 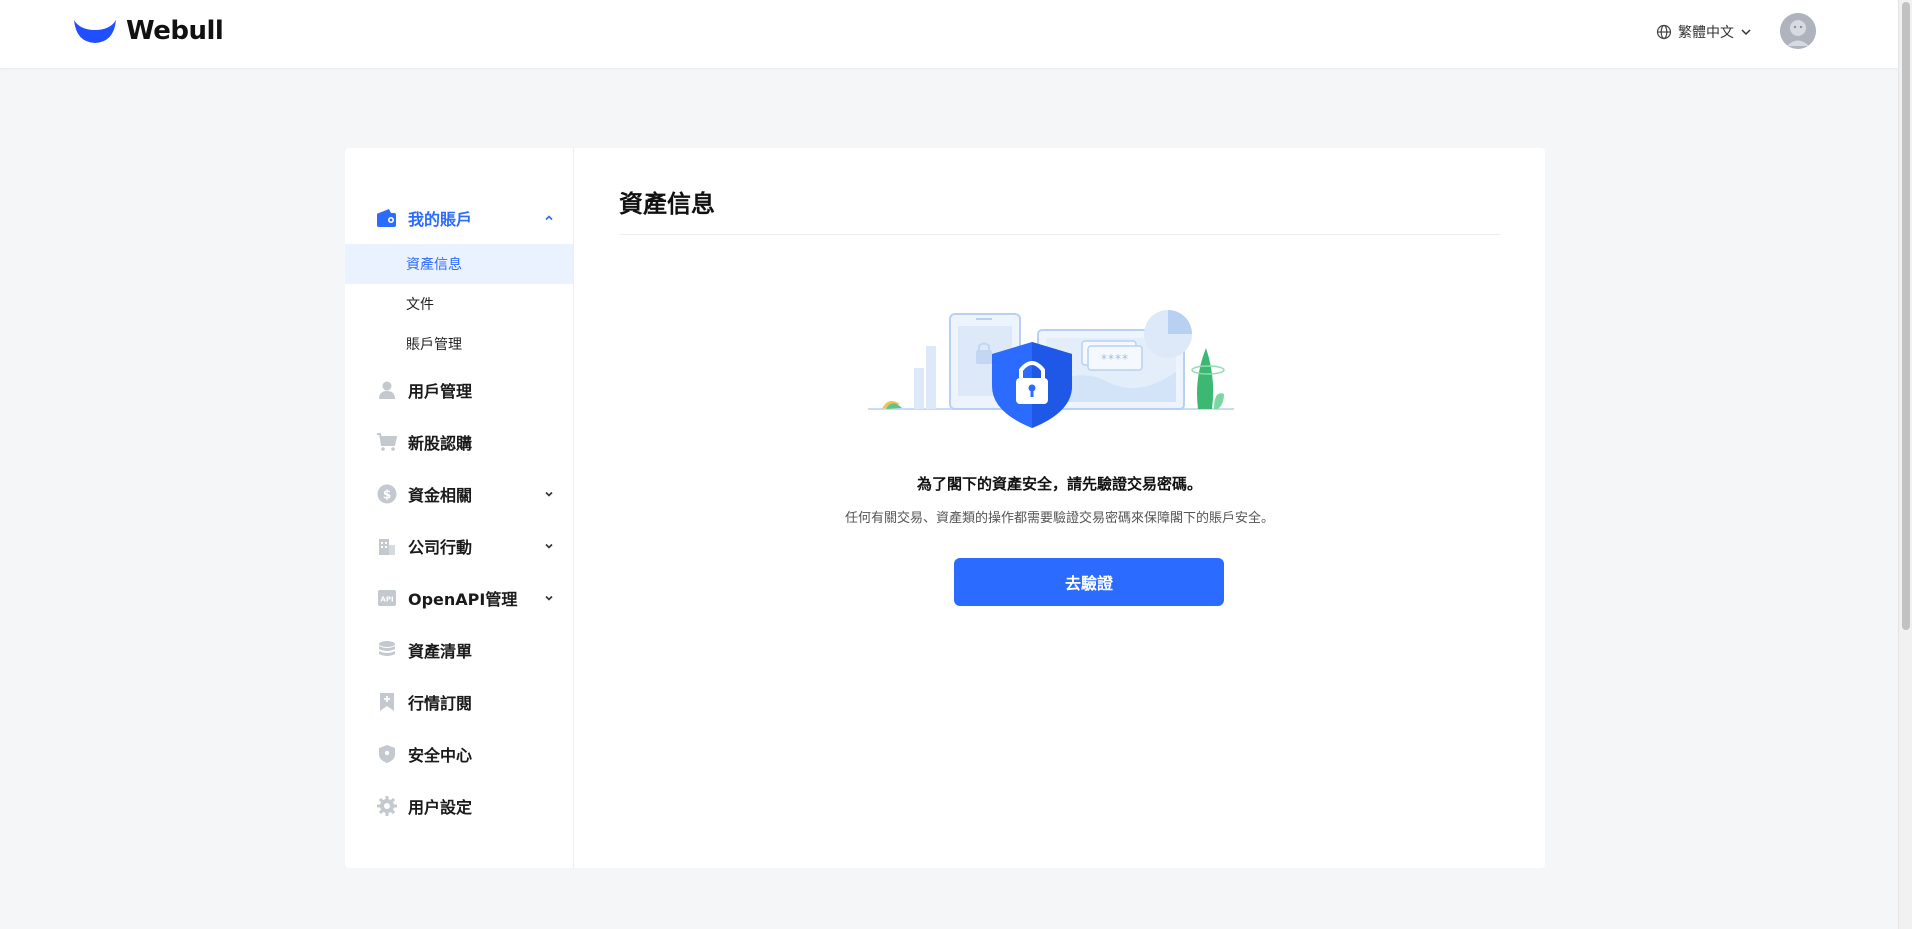 What do you see at coordinates (175, 31) in the screenshot?
I see `logo-text: Webull` at bounding box center [175, 31].